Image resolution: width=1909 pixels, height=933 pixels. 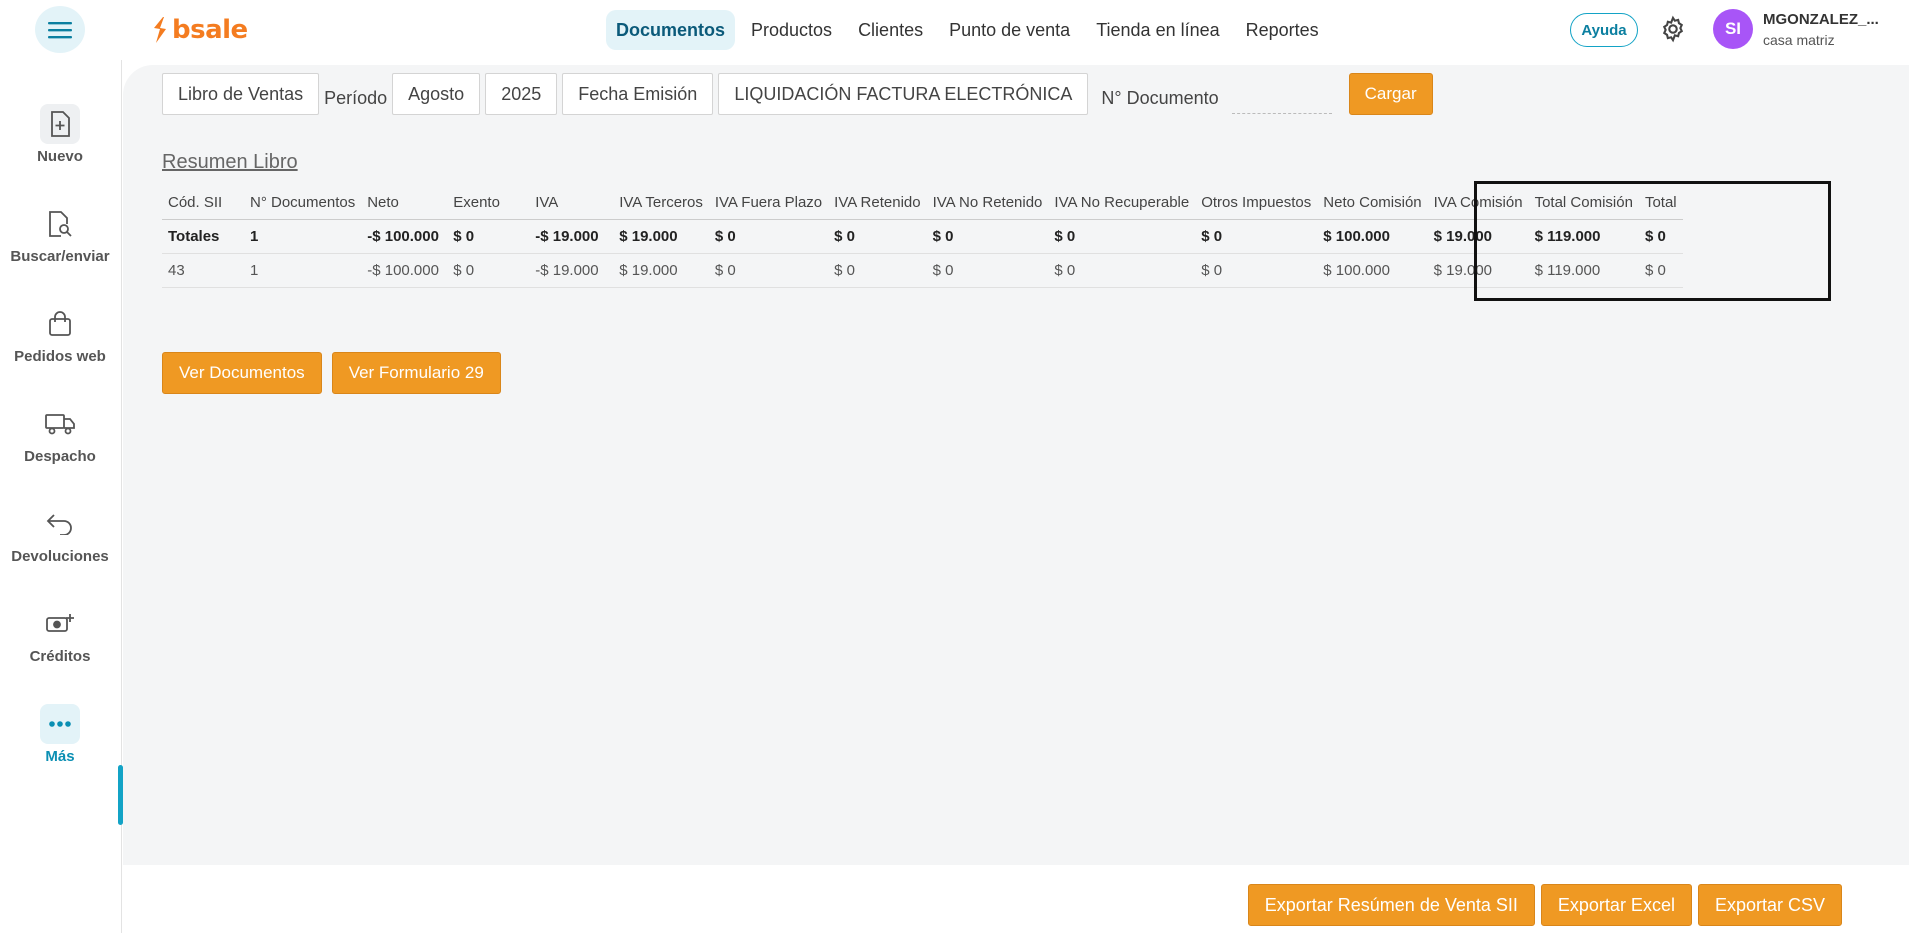 I want to click on sidebar-item-label: Créditos, so click(x=60, y=656).